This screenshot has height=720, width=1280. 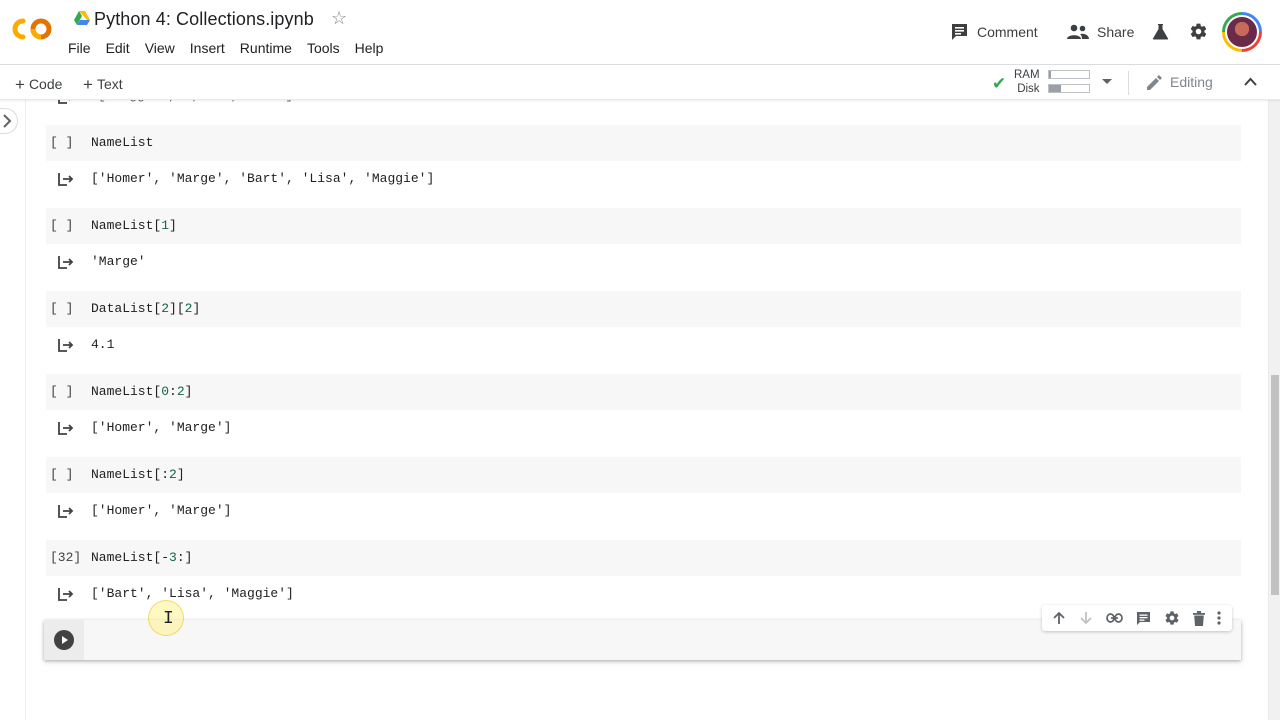 I want to click on code-cell: [32] NameList[-3:], so click(x=643, y=558).